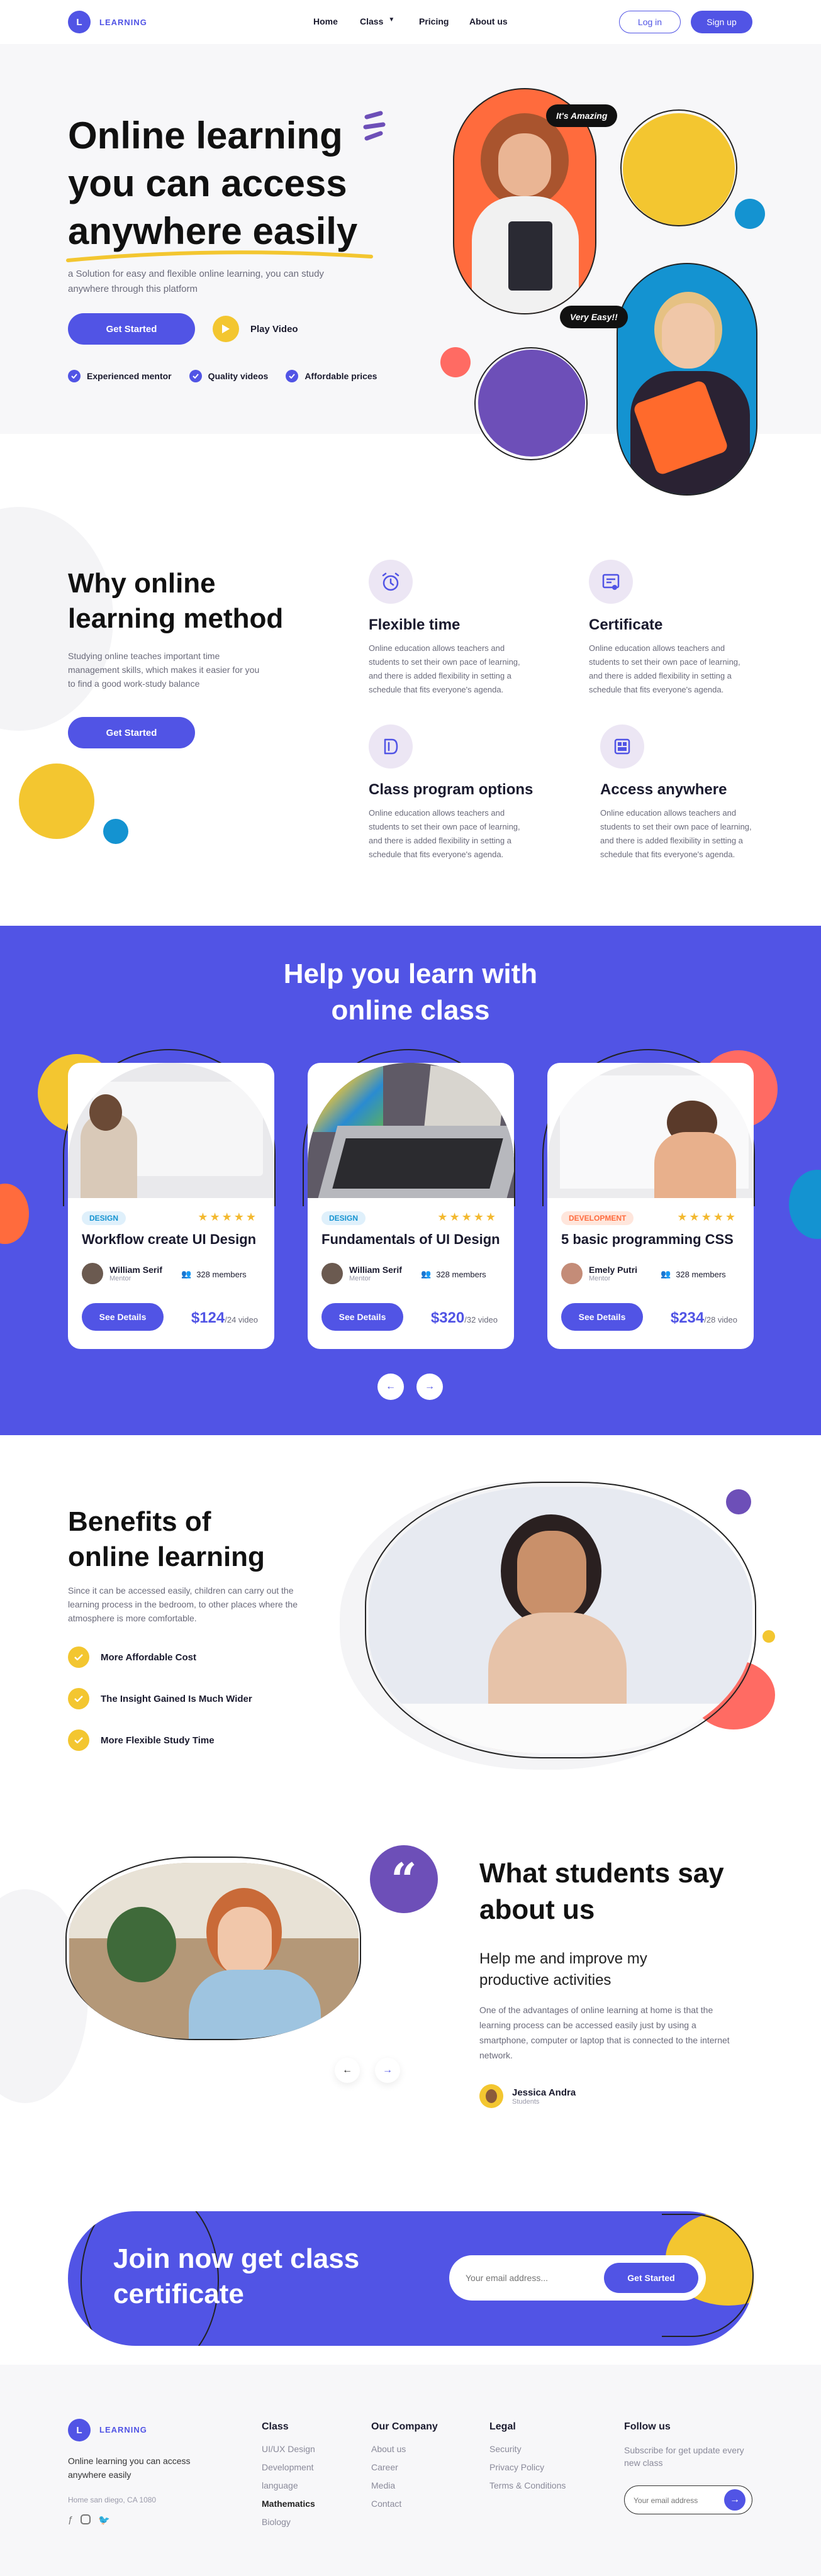 The image size is (821, 2576). What do you see at coordinates (650, 22) in the screenshot?
I see `login-button: Log in` at bounding box center [650, 22].